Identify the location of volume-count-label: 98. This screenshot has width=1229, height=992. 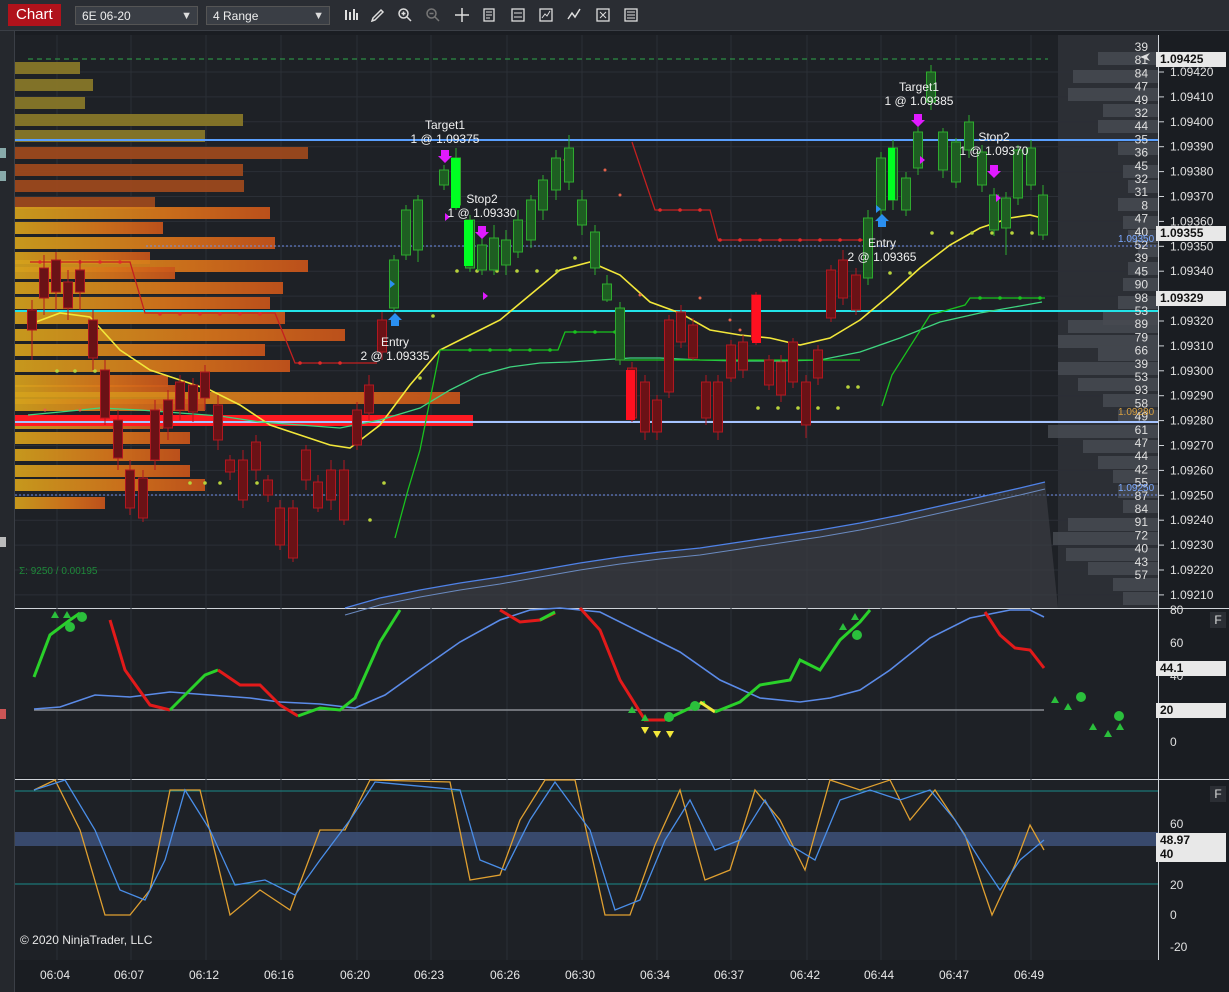
(1142, 298).